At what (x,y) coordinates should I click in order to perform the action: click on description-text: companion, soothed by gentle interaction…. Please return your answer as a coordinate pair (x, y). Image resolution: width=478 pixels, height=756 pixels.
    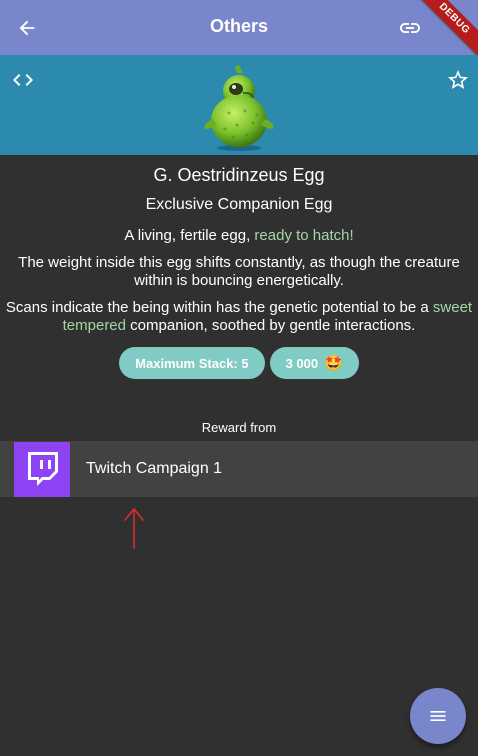
    Looking at the image, I should click on (271, 325).